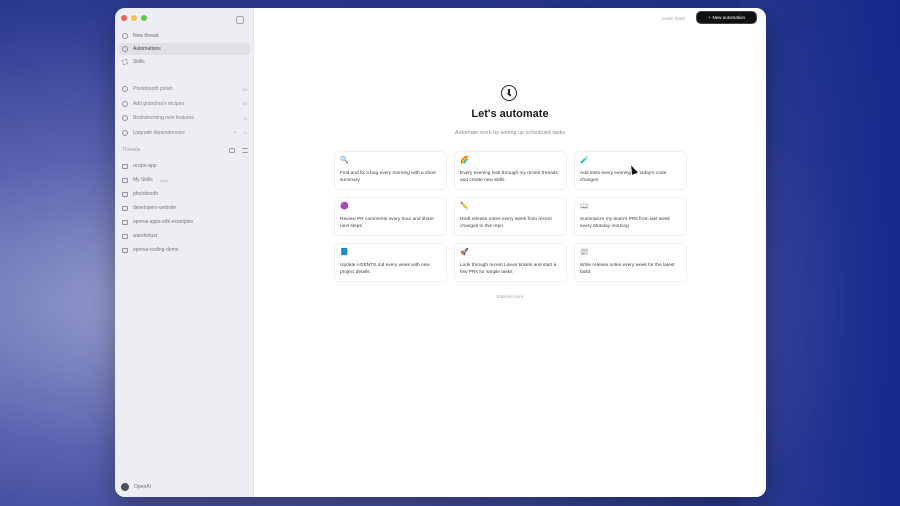 The image size is (900, 506). What do you see at coordinates (156, 250) in the screenshot?
I see `folder-label: openai-coding-demo` at bounding box center [156, 250].